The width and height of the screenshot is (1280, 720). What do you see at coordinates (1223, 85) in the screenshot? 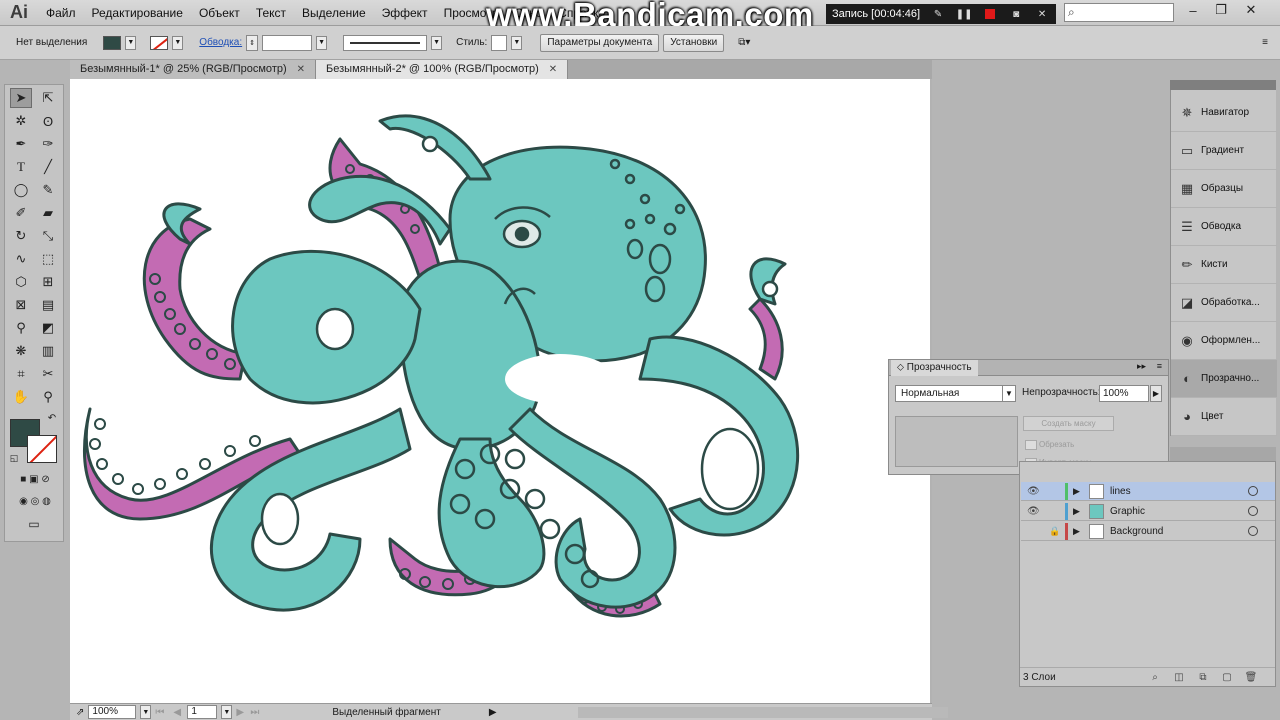
I see `dock-header` at bounding box center [1223, 85].